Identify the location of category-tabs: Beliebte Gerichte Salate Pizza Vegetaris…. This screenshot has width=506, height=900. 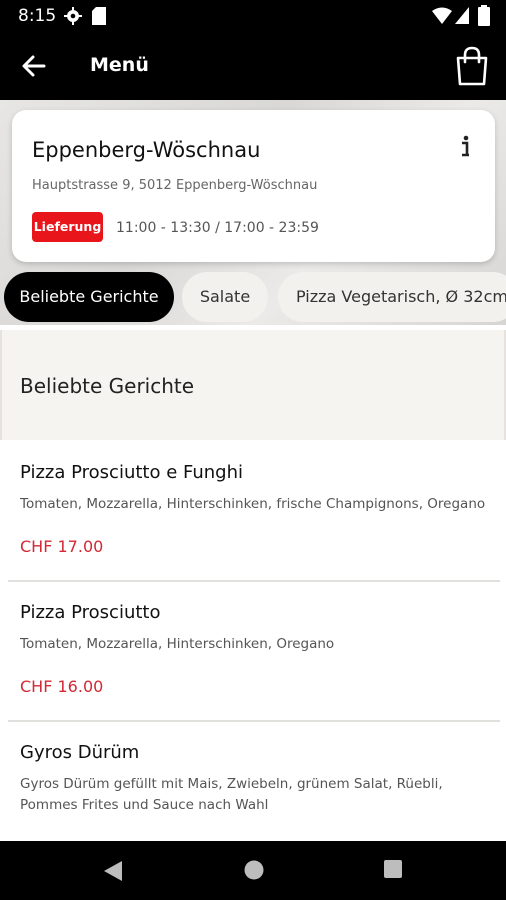
(253, 298).